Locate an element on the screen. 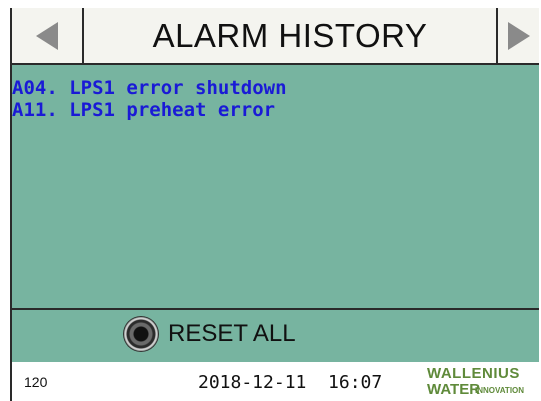 The width and height of the screenshot is (541, 401). screen-code: 120 is located at coordinates (36, 382).